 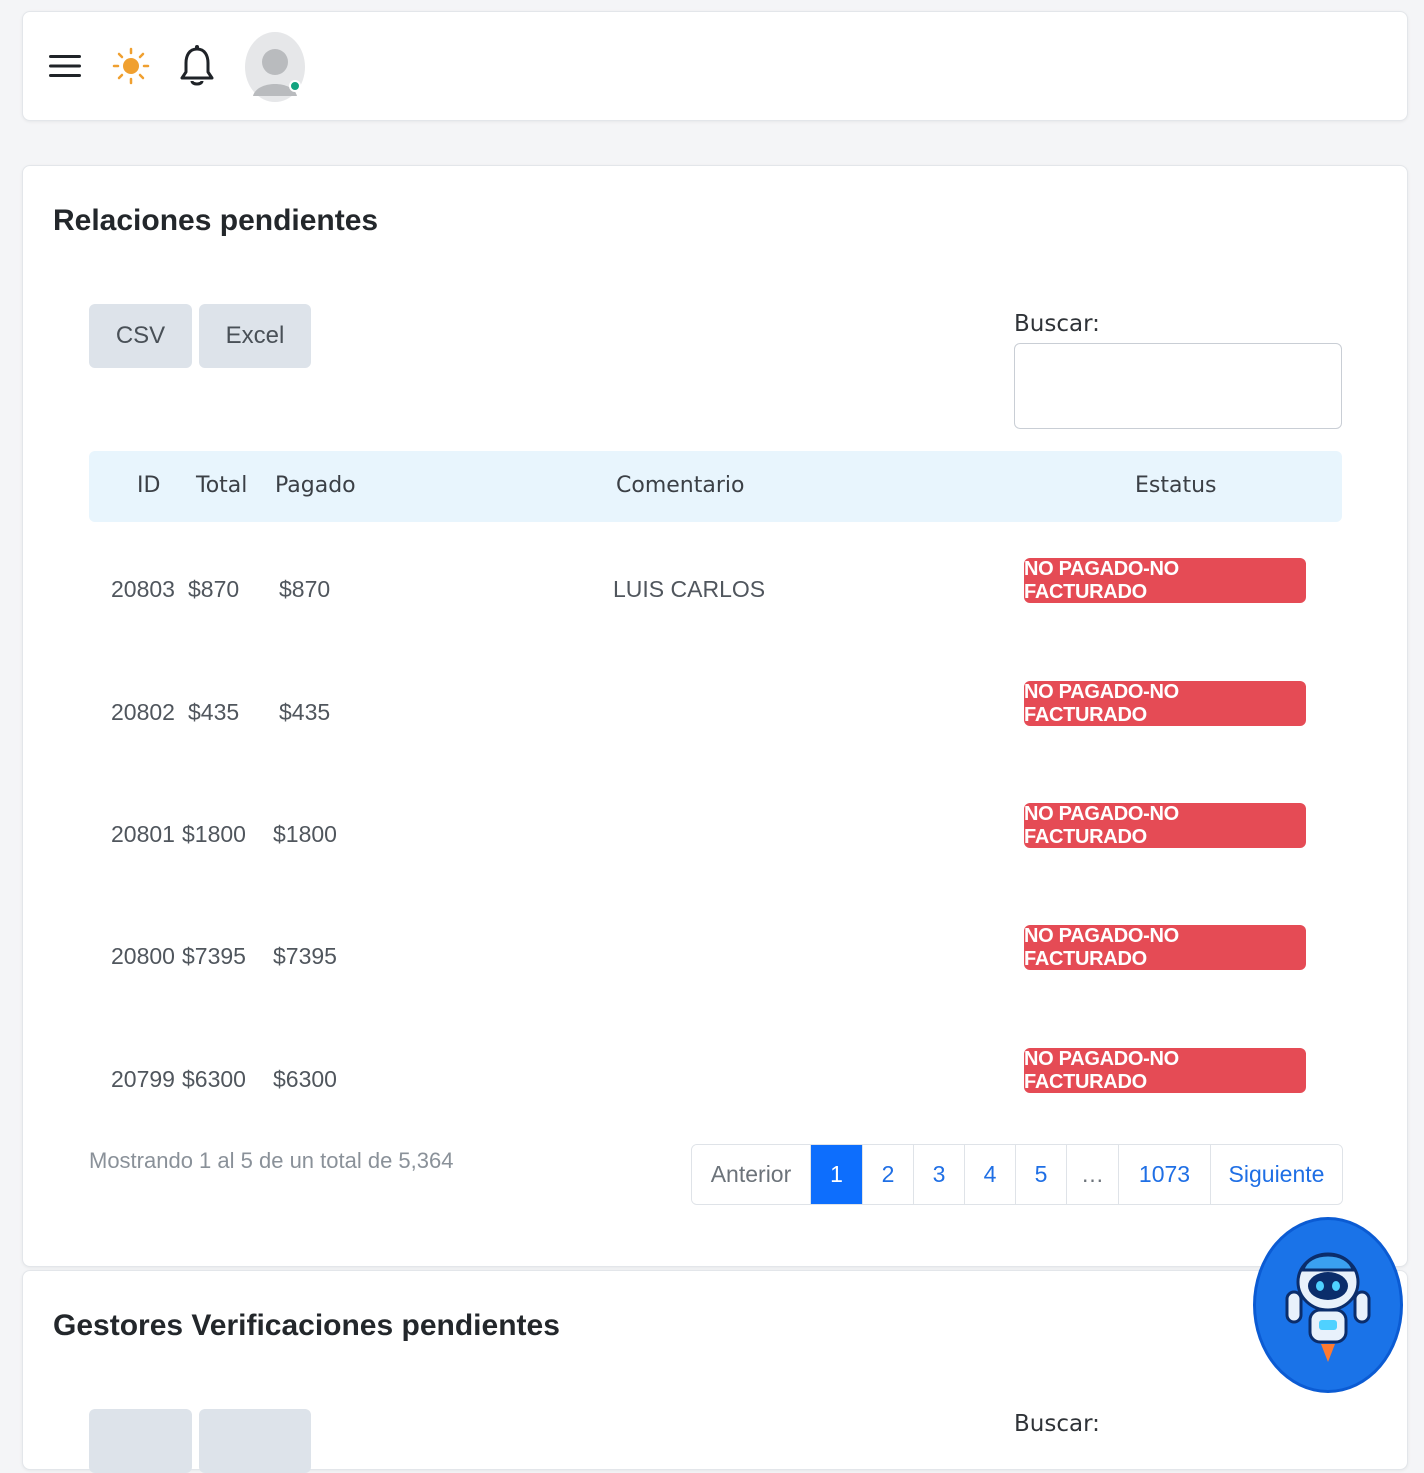 What do you see at coordinates (295, 86) in the screenshot?
I see `online-status-dot` at bounding box center [295, 86].